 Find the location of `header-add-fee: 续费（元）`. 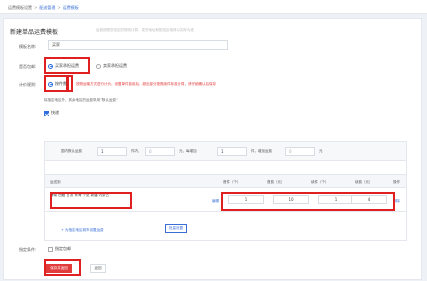

header-add-fee: 续费（元） is located at coordinates (364, 182).